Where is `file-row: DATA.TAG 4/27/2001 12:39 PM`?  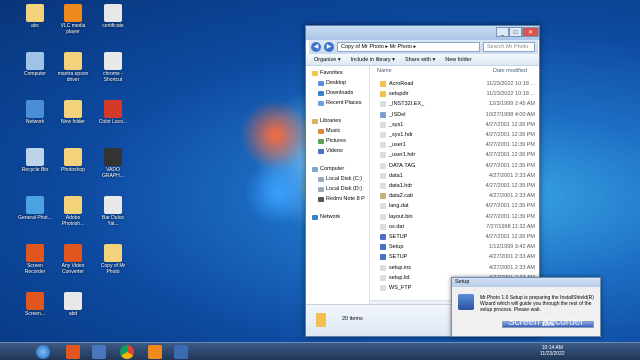
file-row: DATA.TAG 4/27/2001 12:39 PM is located at coordinates (457, 166).